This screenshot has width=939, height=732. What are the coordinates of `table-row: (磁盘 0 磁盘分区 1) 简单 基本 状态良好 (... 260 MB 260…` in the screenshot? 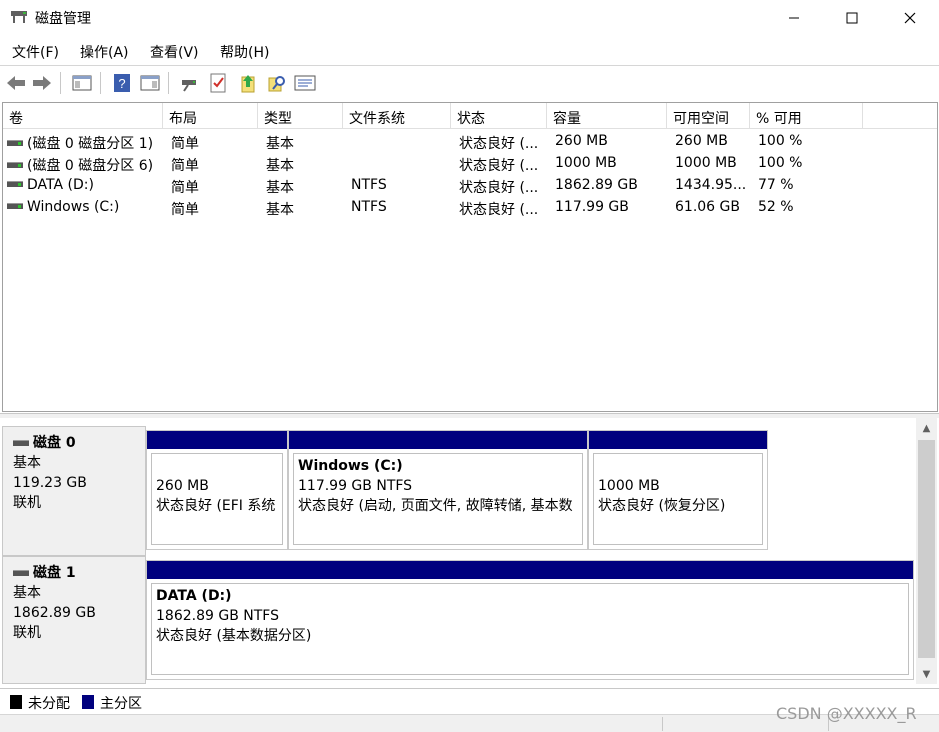 It's located at (470, 142).